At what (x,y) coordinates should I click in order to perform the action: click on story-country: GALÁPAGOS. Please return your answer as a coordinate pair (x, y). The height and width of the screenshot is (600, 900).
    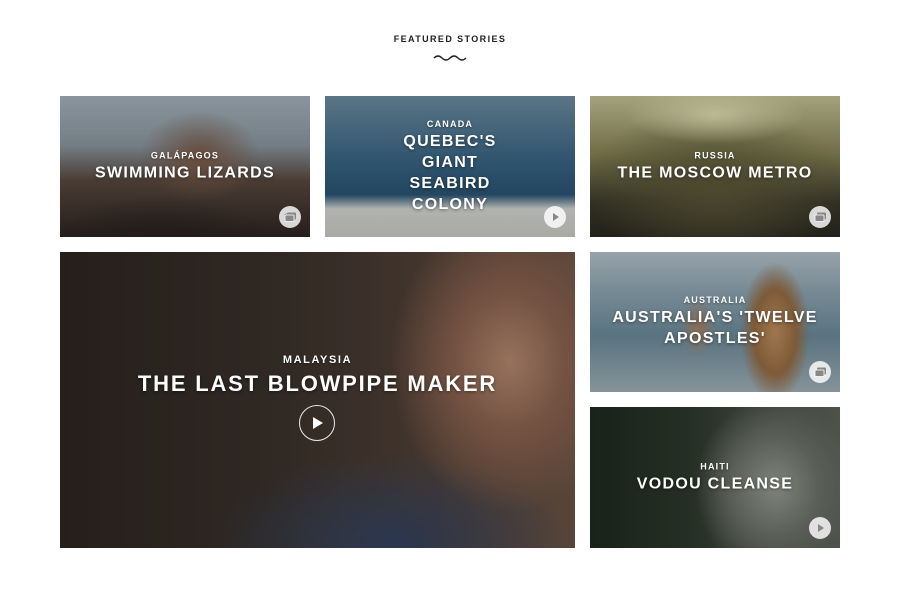
    Looking at the image, I should click on (185, 155).